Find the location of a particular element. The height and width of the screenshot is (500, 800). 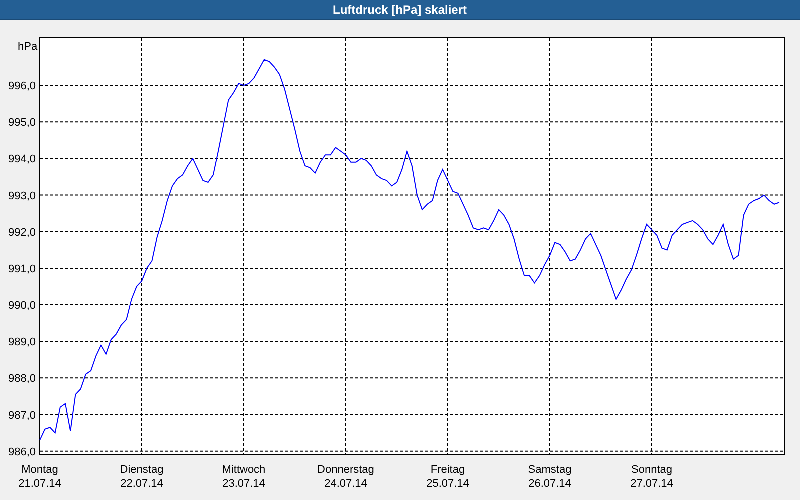

x-tick-label: Sonntag 27.07.14 is located at coordinates (652, 477).